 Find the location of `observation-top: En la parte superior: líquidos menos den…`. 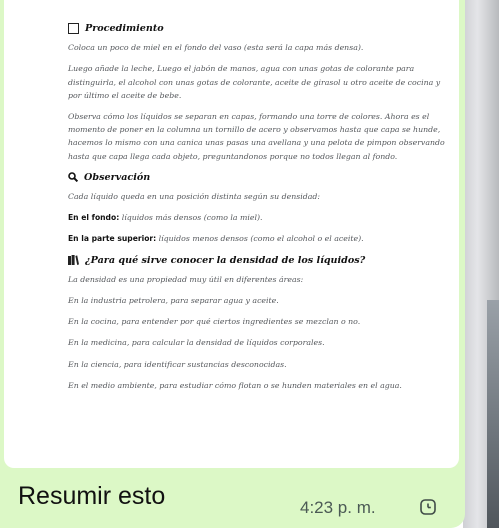

observation-top: En la parte superior: líquidos menos den… is located at coordinates (257, 238).